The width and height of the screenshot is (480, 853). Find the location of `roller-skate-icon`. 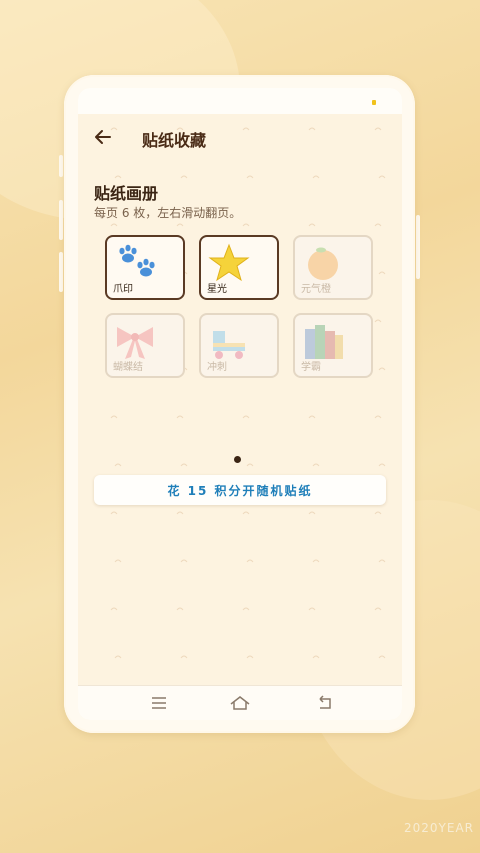

roller-skate-icon is located at coordinates (229, 345).